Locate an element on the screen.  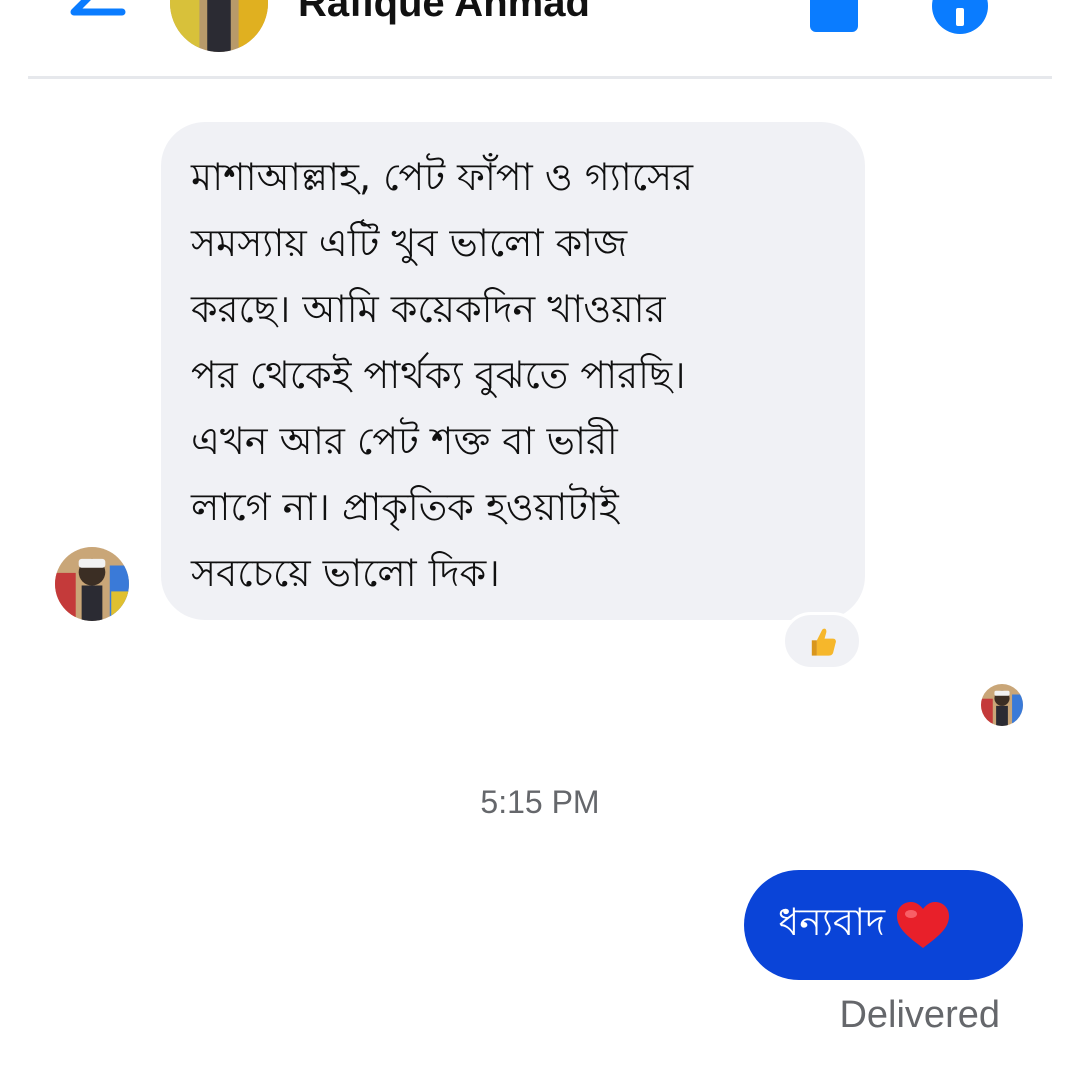
heart-icon is located at coordinates (923, 925).